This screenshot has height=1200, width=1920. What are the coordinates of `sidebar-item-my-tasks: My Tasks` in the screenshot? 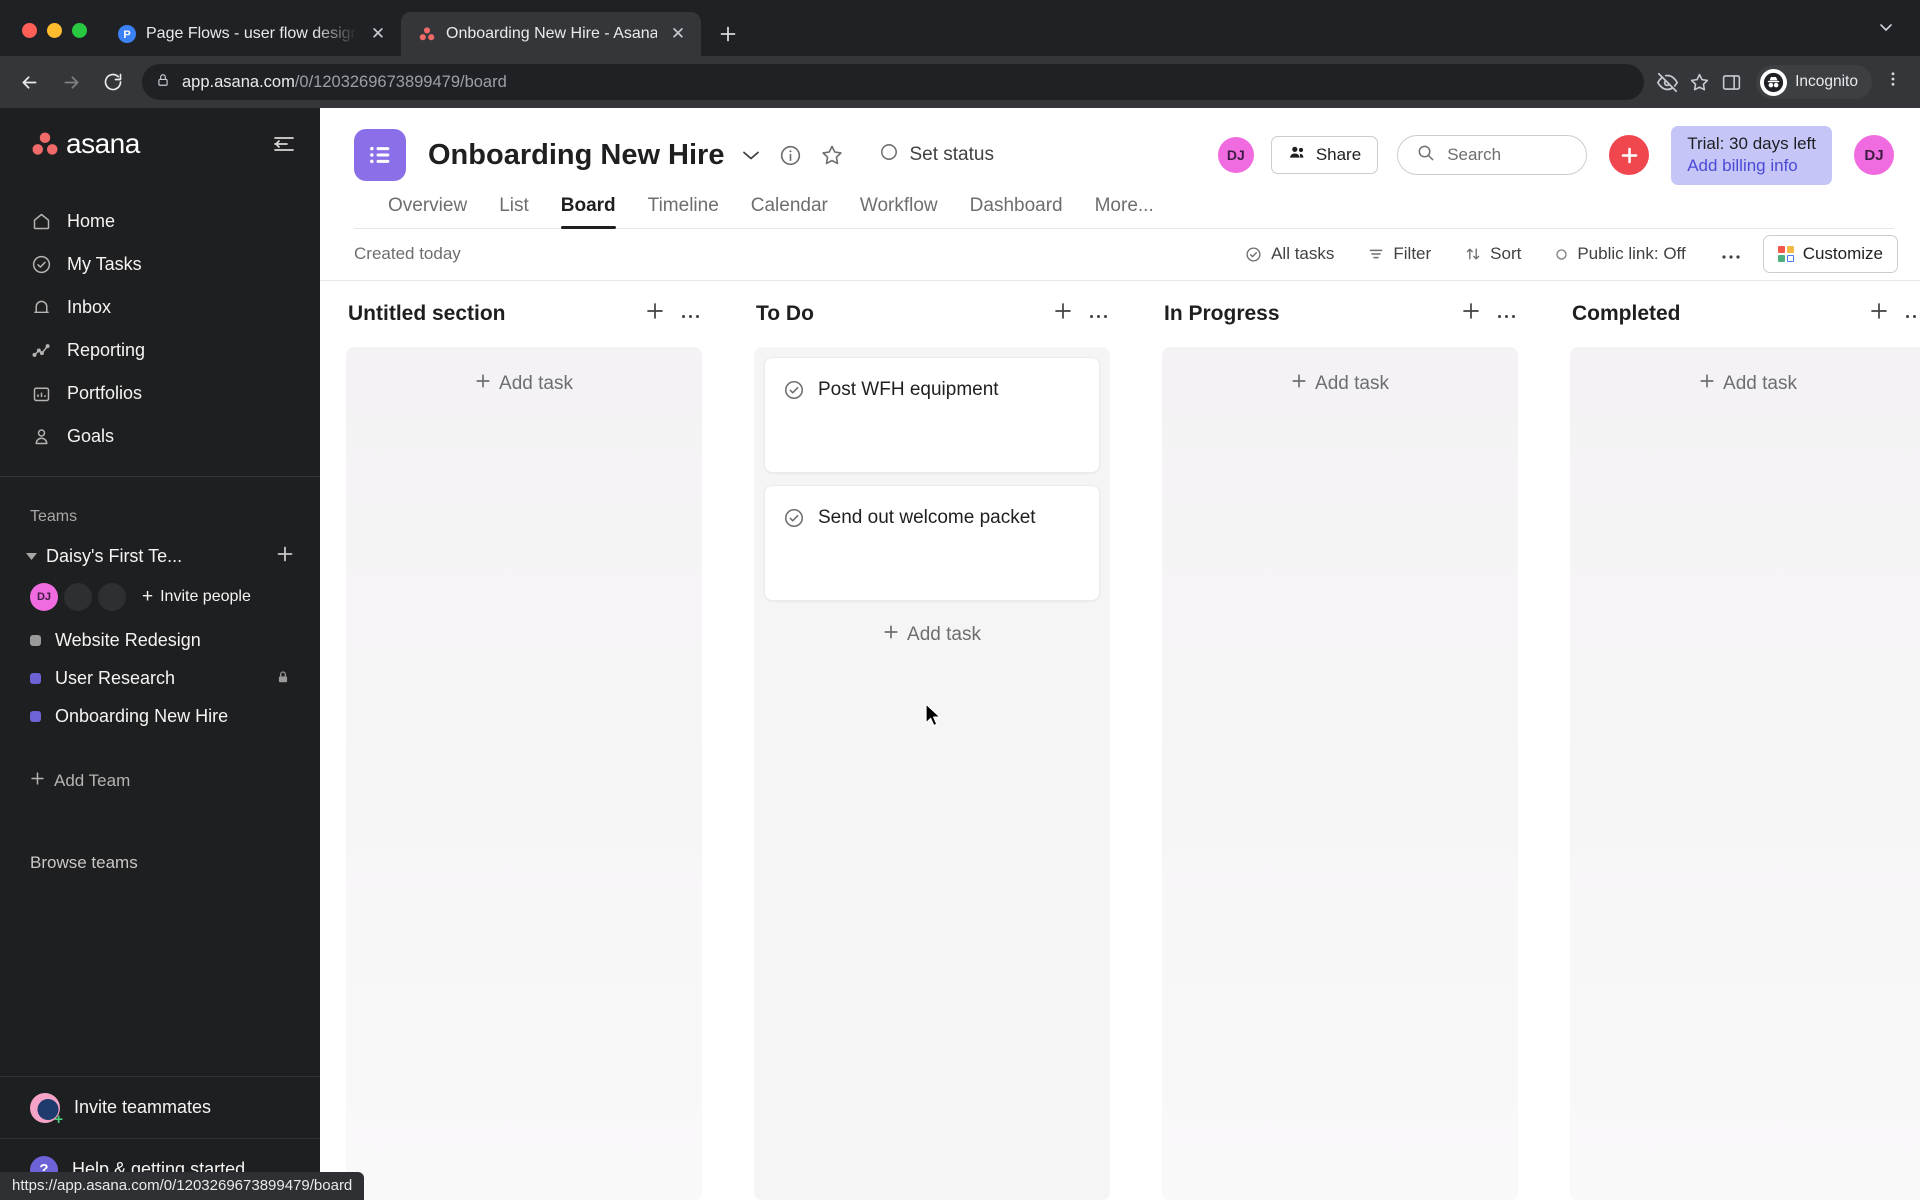 It's located at (160, 264).